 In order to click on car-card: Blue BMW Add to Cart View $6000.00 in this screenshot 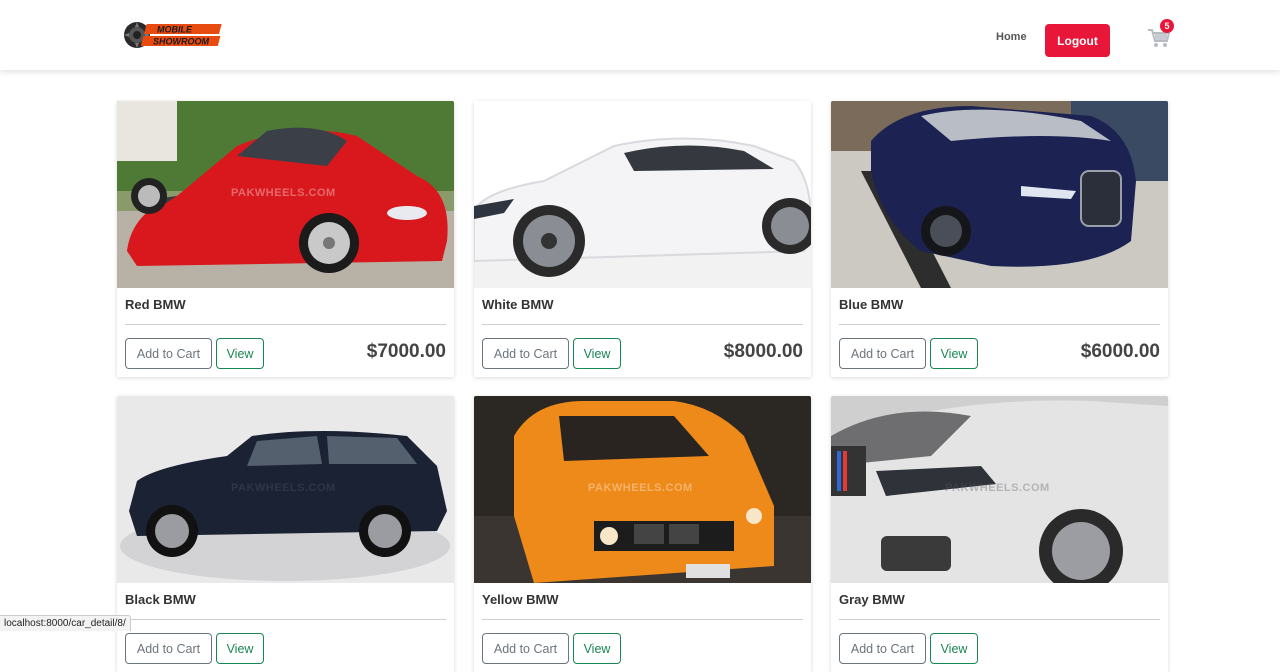, I will do `click(999, 239)`.